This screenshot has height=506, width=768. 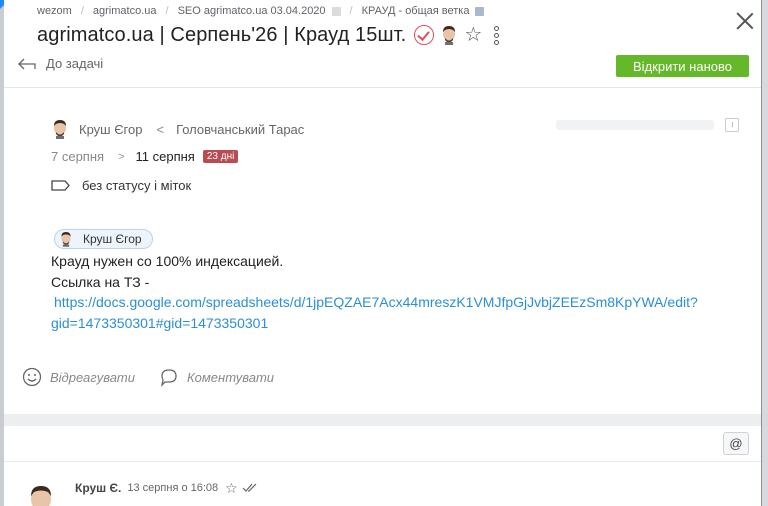 What do you see at coordinates (173, 488) in the screenshot?
I see `comment-time: 13 серпня о 16:08` at bounding box center [173, 488].